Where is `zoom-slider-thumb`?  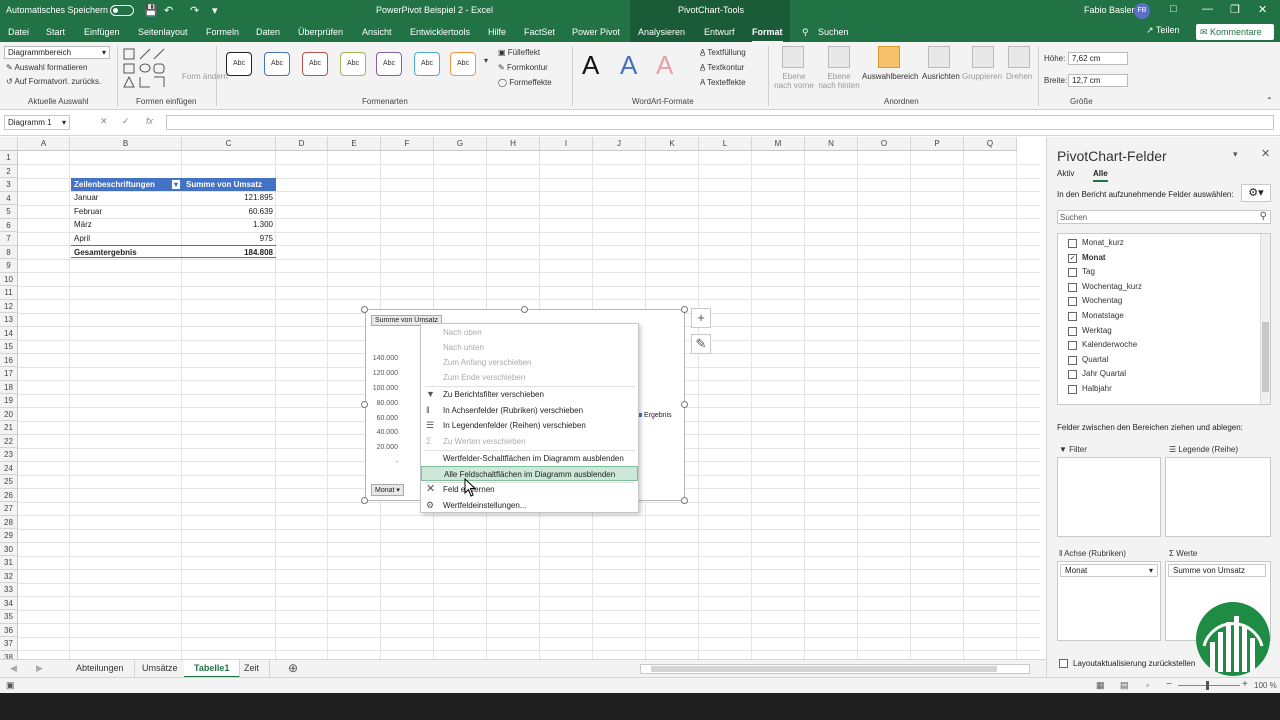 zoom-slider-thumb is located at coordinates (1207, 685).